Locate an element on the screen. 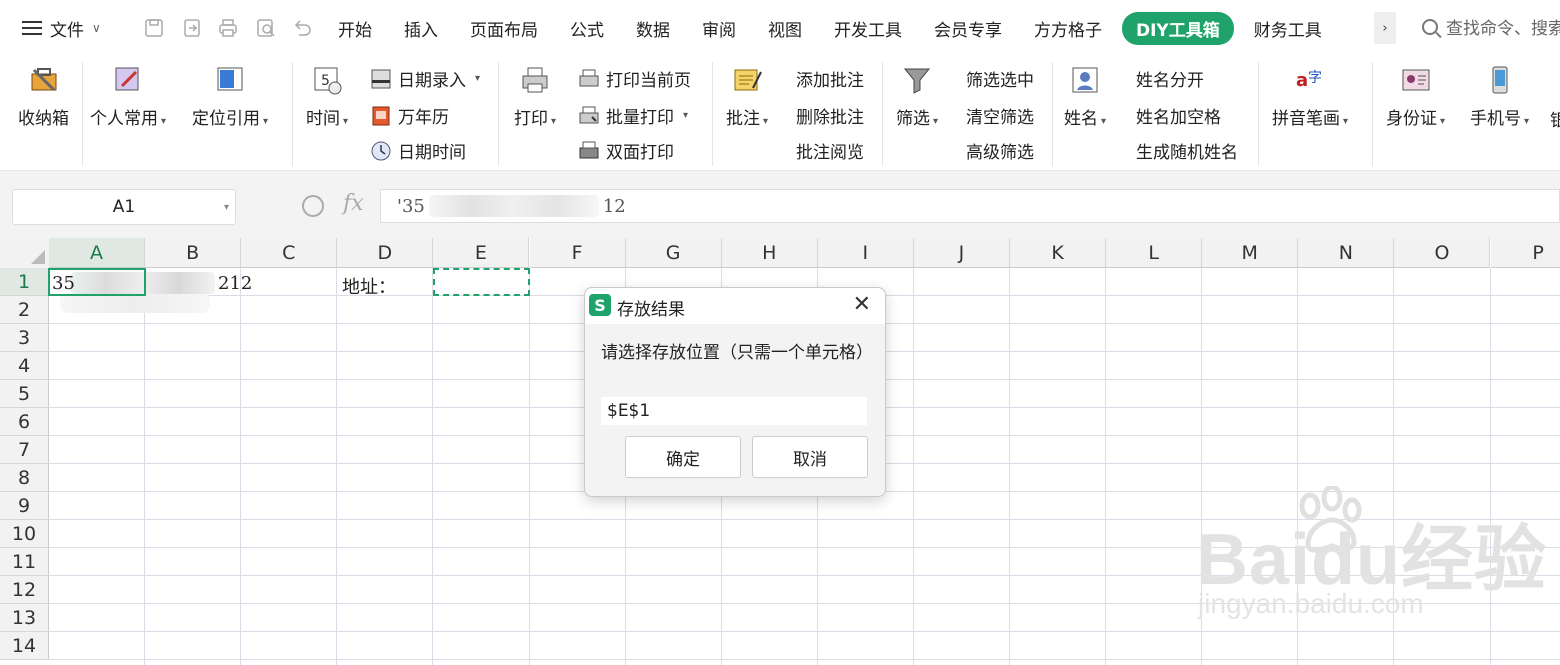  duplex-print-button: 双面打印 is located at coordinates (626, 150).